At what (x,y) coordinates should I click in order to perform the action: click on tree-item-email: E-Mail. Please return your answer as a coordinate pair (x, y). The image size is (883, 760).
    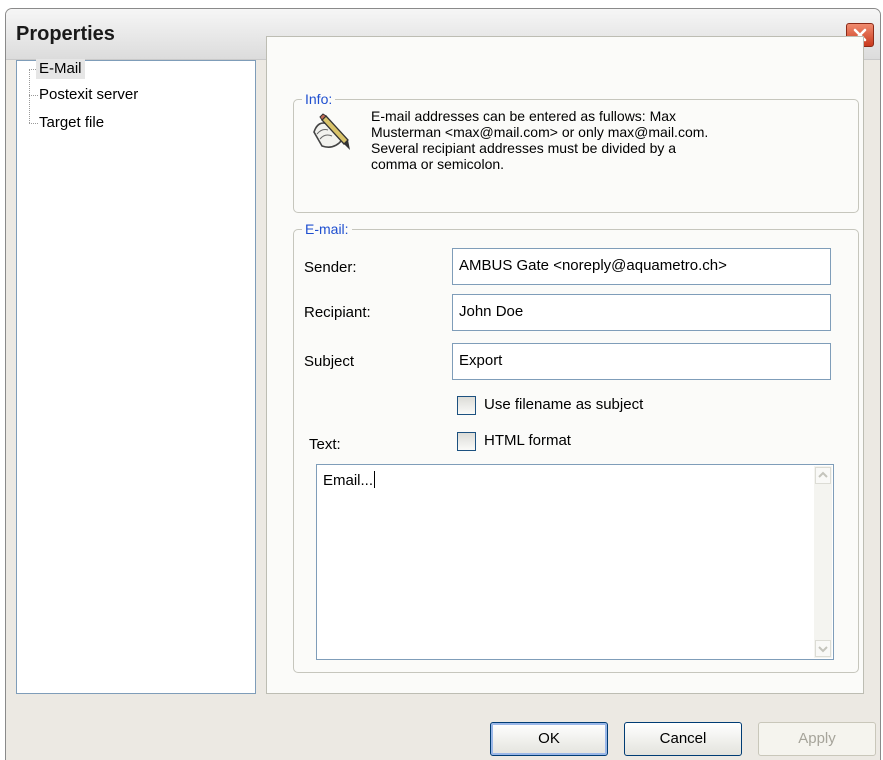
    Looking at the image, I should click on (60, 69).